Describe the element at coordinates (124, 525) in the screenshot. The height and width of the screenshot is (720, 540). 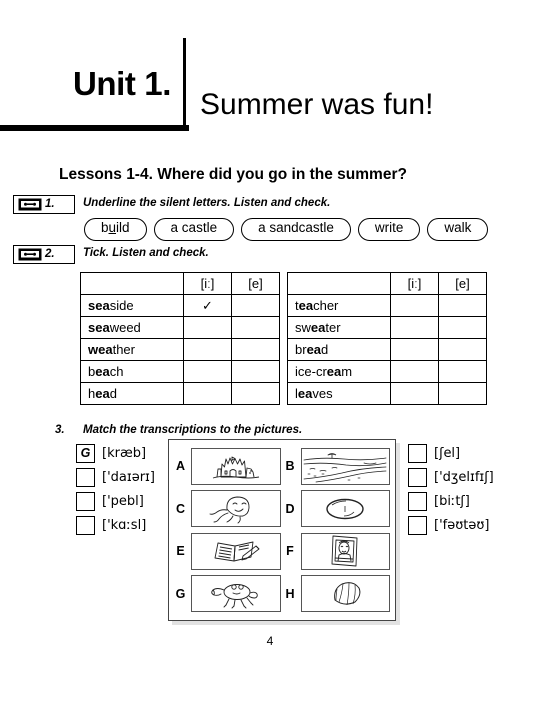
I see `transcription-text: ['kɑːsl]` at that location.